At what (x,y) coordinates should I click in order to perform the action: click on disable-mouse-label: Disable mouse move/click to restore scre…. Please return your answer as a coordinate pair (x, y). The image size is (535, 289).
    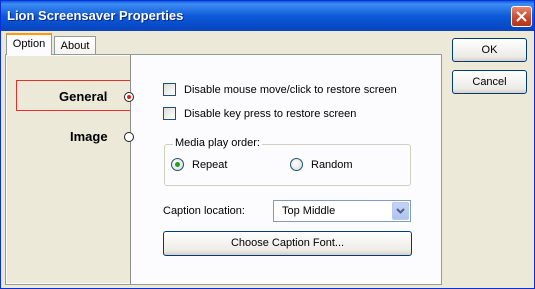
    Looking at the image, I should click on (290, 90).